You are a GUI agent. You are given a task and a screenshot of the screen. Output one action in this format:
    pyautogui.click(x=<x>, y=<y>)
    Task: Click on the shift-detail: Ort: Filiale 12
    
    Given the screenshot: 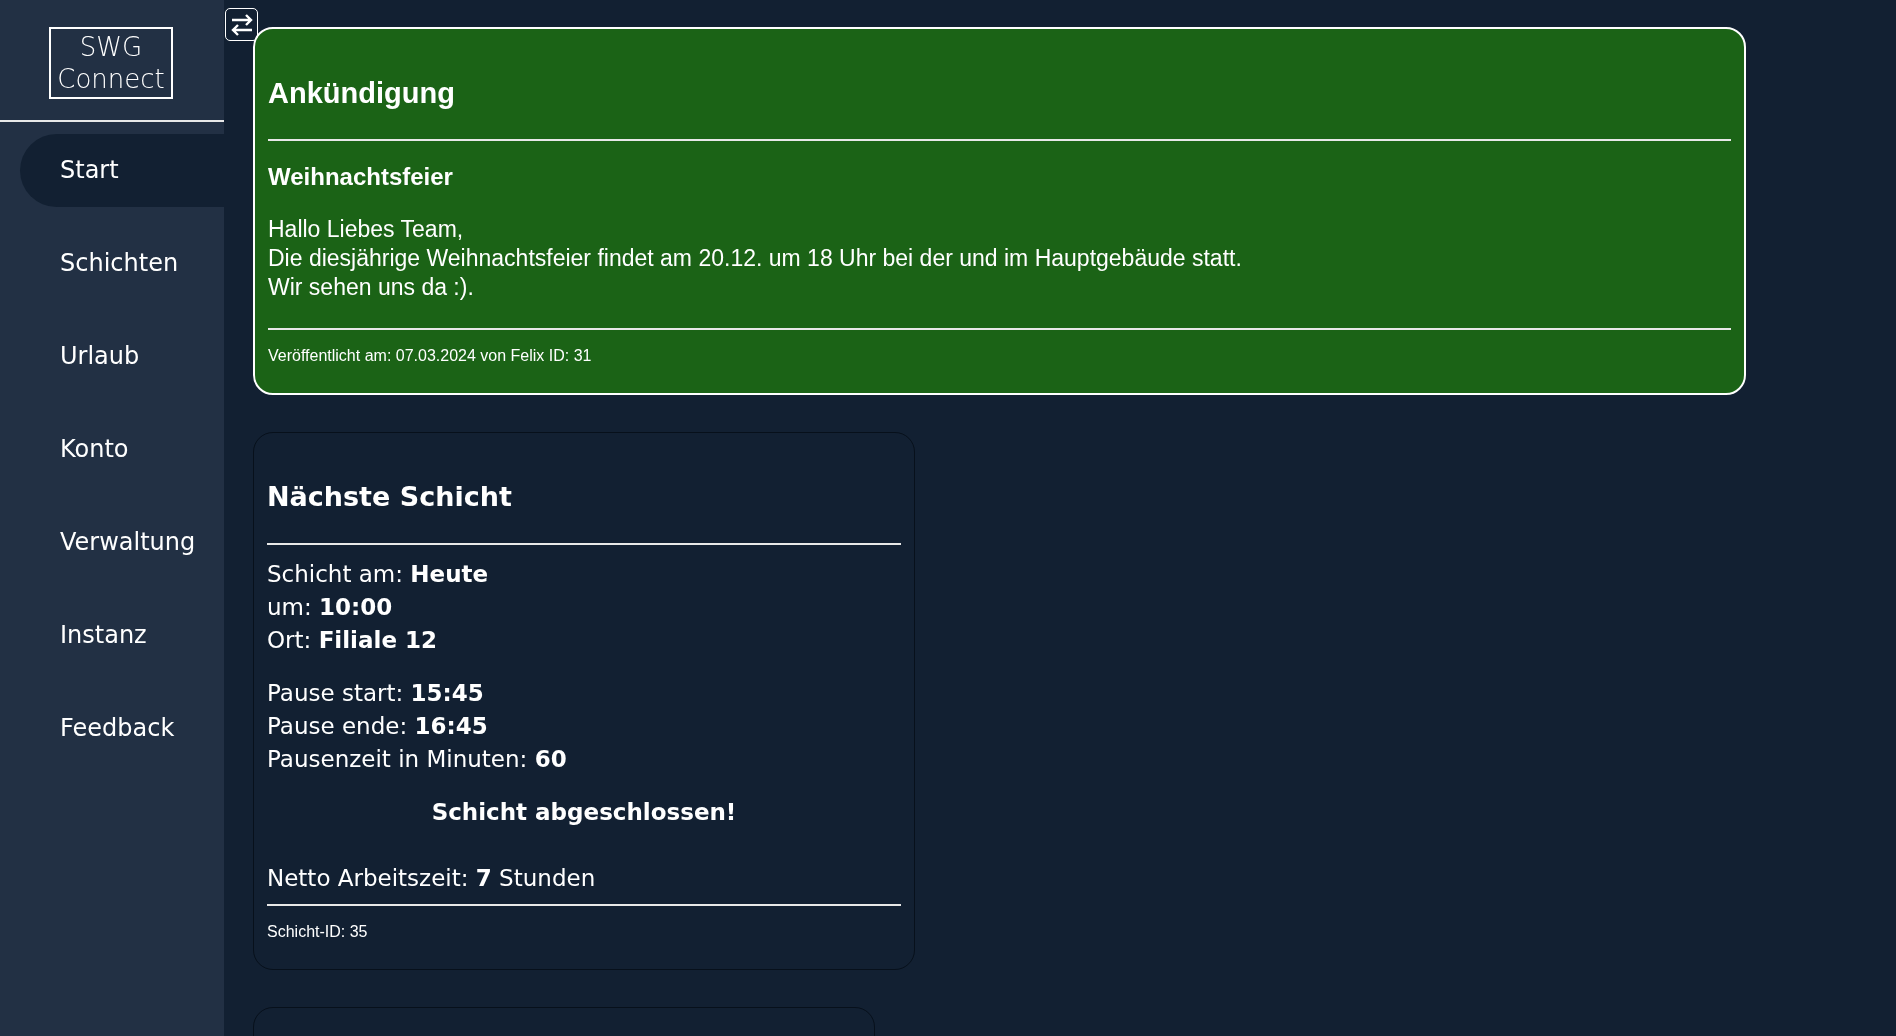 What is the action you would take?
    pyautogui.click(x=353, y=640)
    